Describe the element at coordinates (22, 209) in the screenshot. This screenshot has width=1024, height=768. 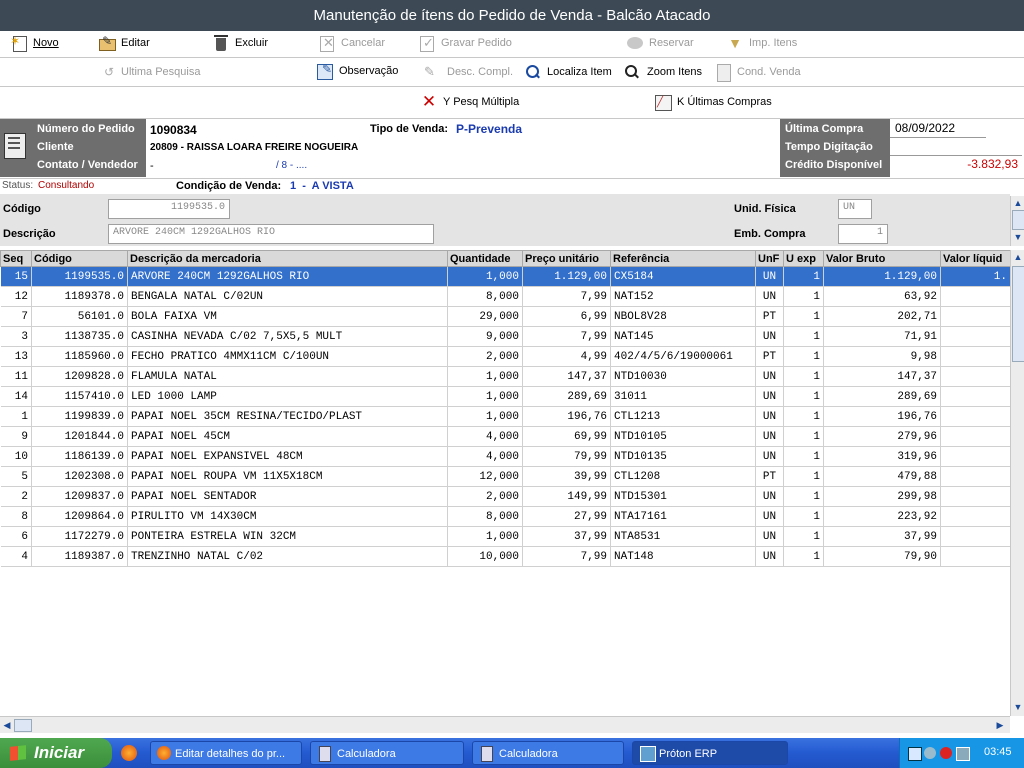
I see `codigo-field-label: Código` at that location.